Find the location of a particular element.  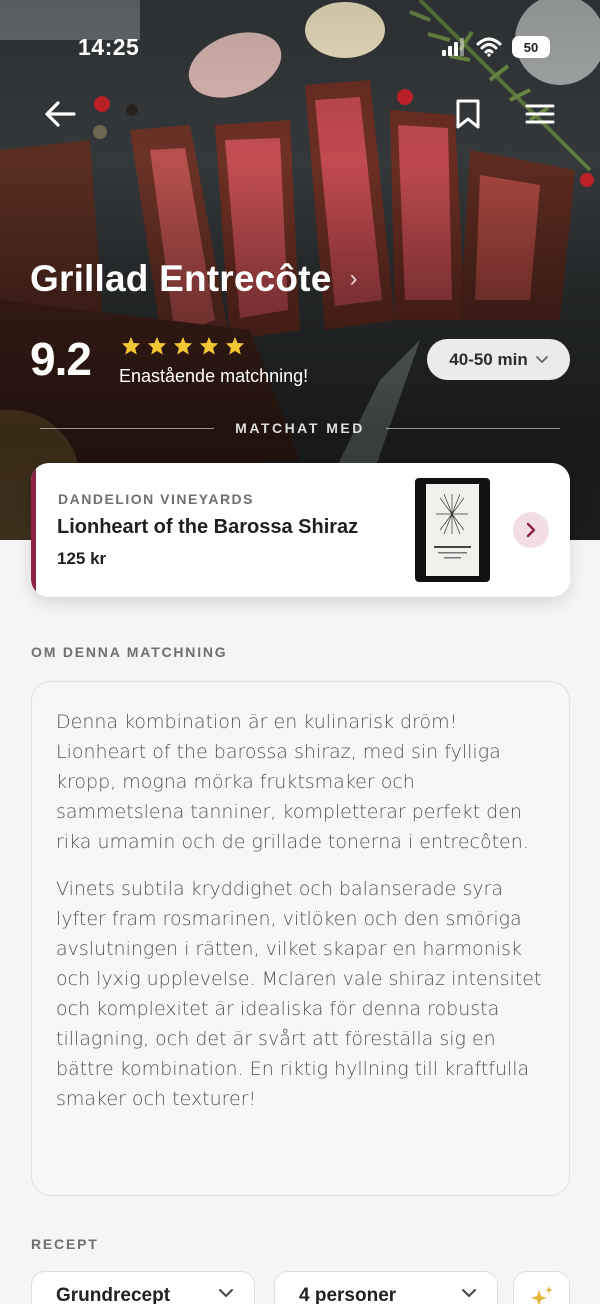

recipe-heading: RECEPT is located at coordinates (65, 1244).